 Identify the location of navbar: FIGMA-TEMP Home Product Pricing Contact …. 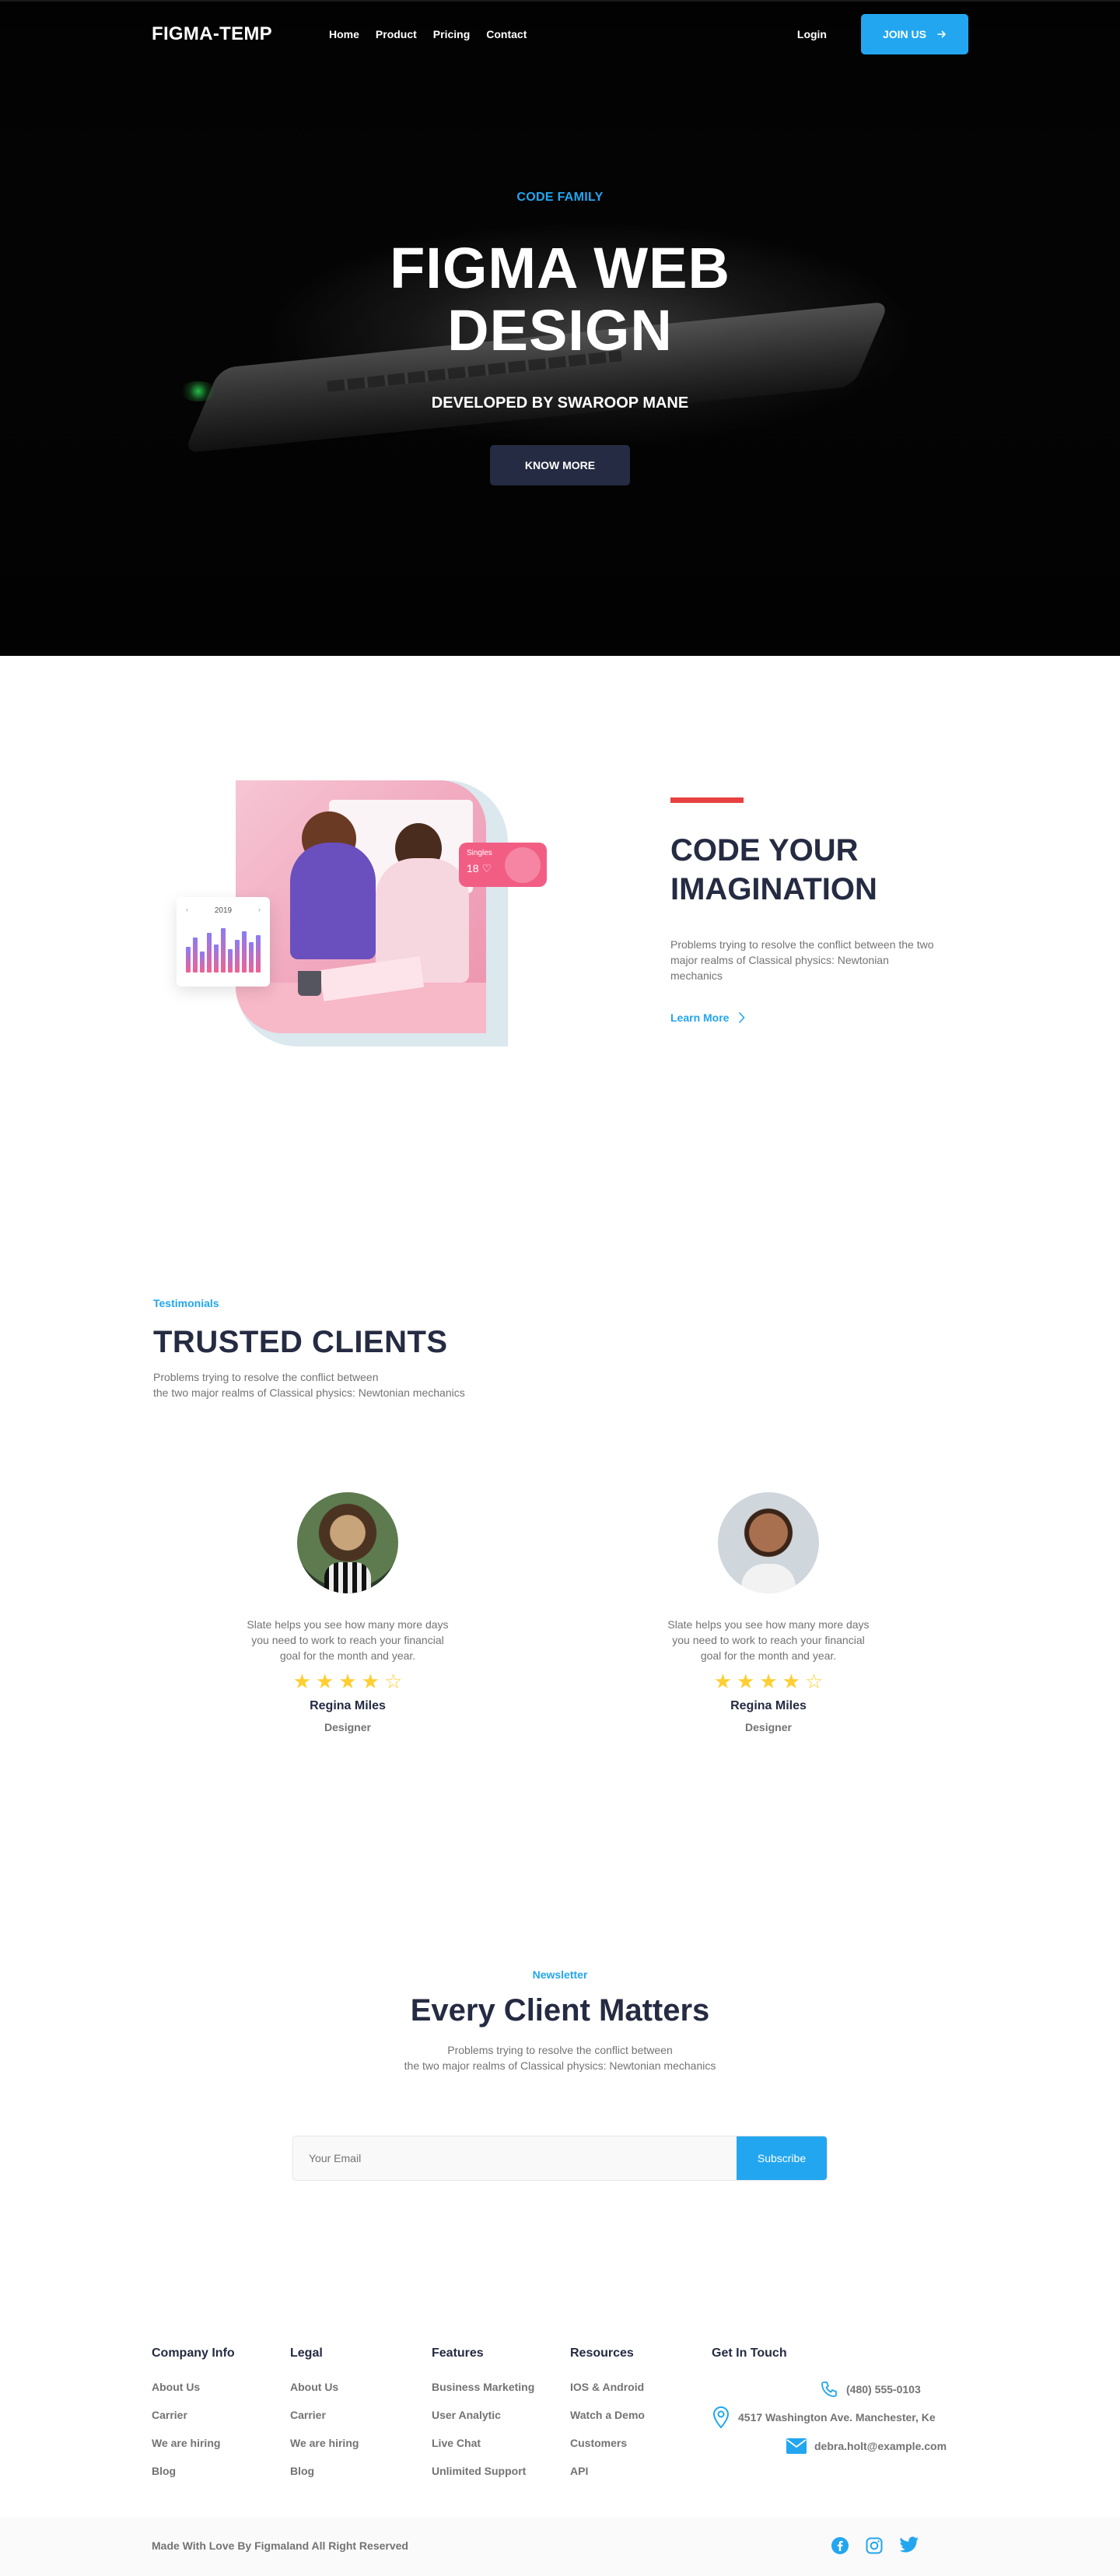
(560, 34).